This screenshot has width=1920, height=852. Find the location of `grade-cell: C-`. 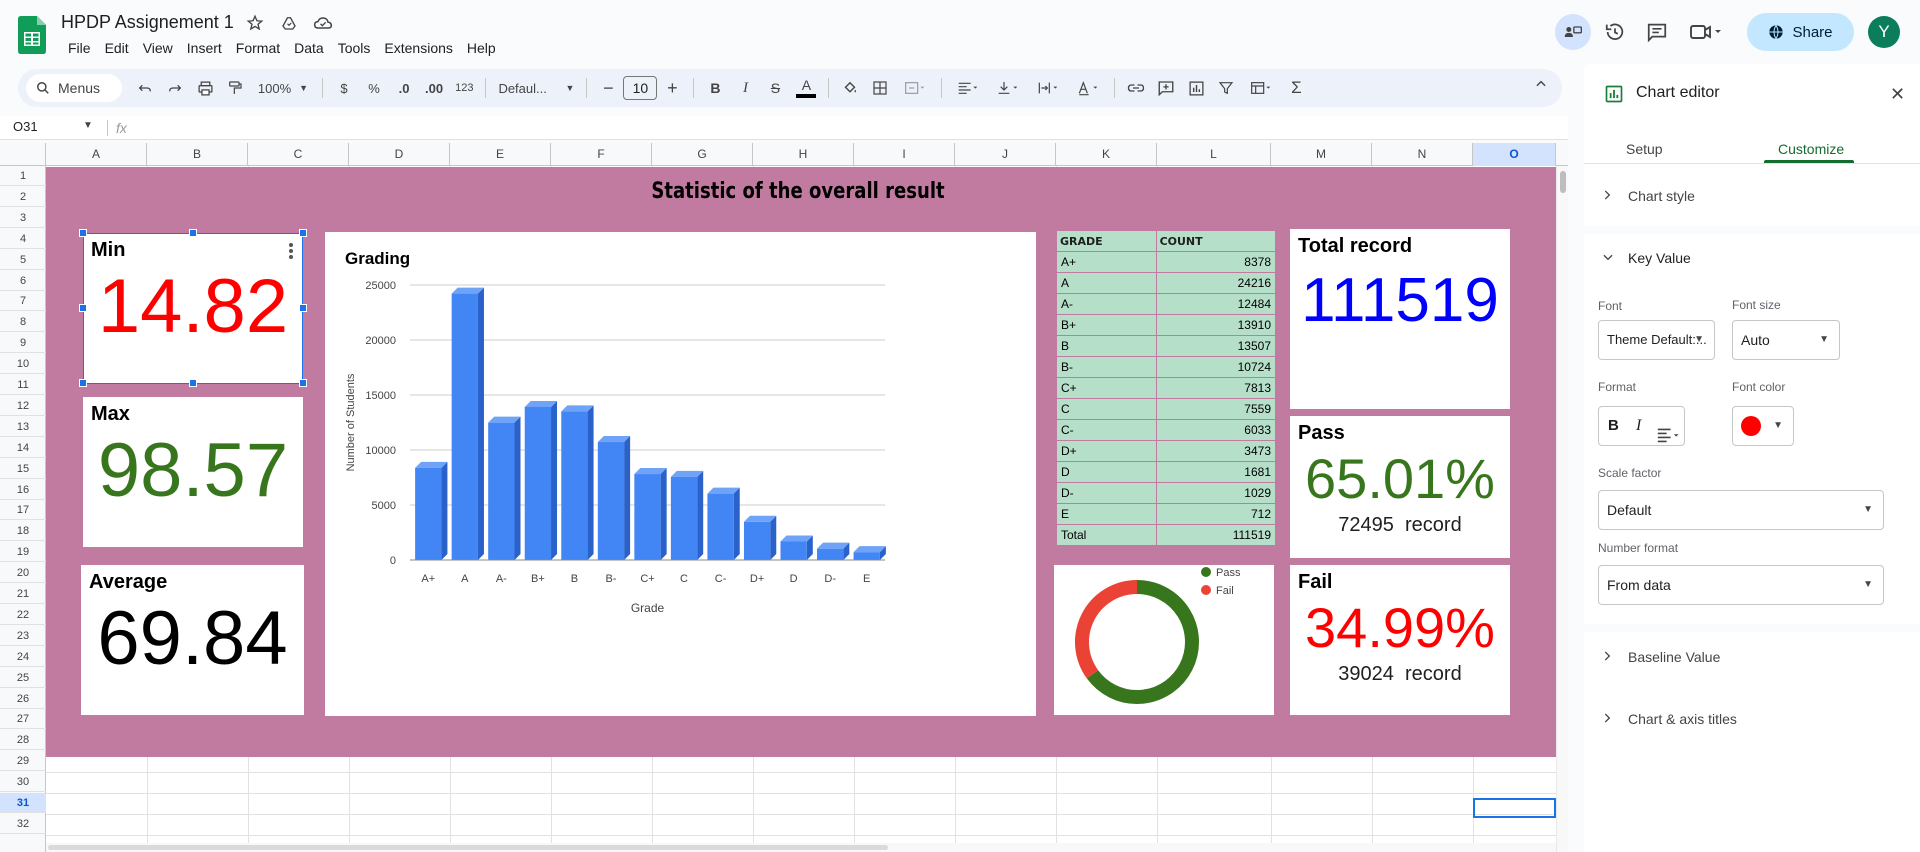

grade-cell: C- is located at coordinates (1106, 430).